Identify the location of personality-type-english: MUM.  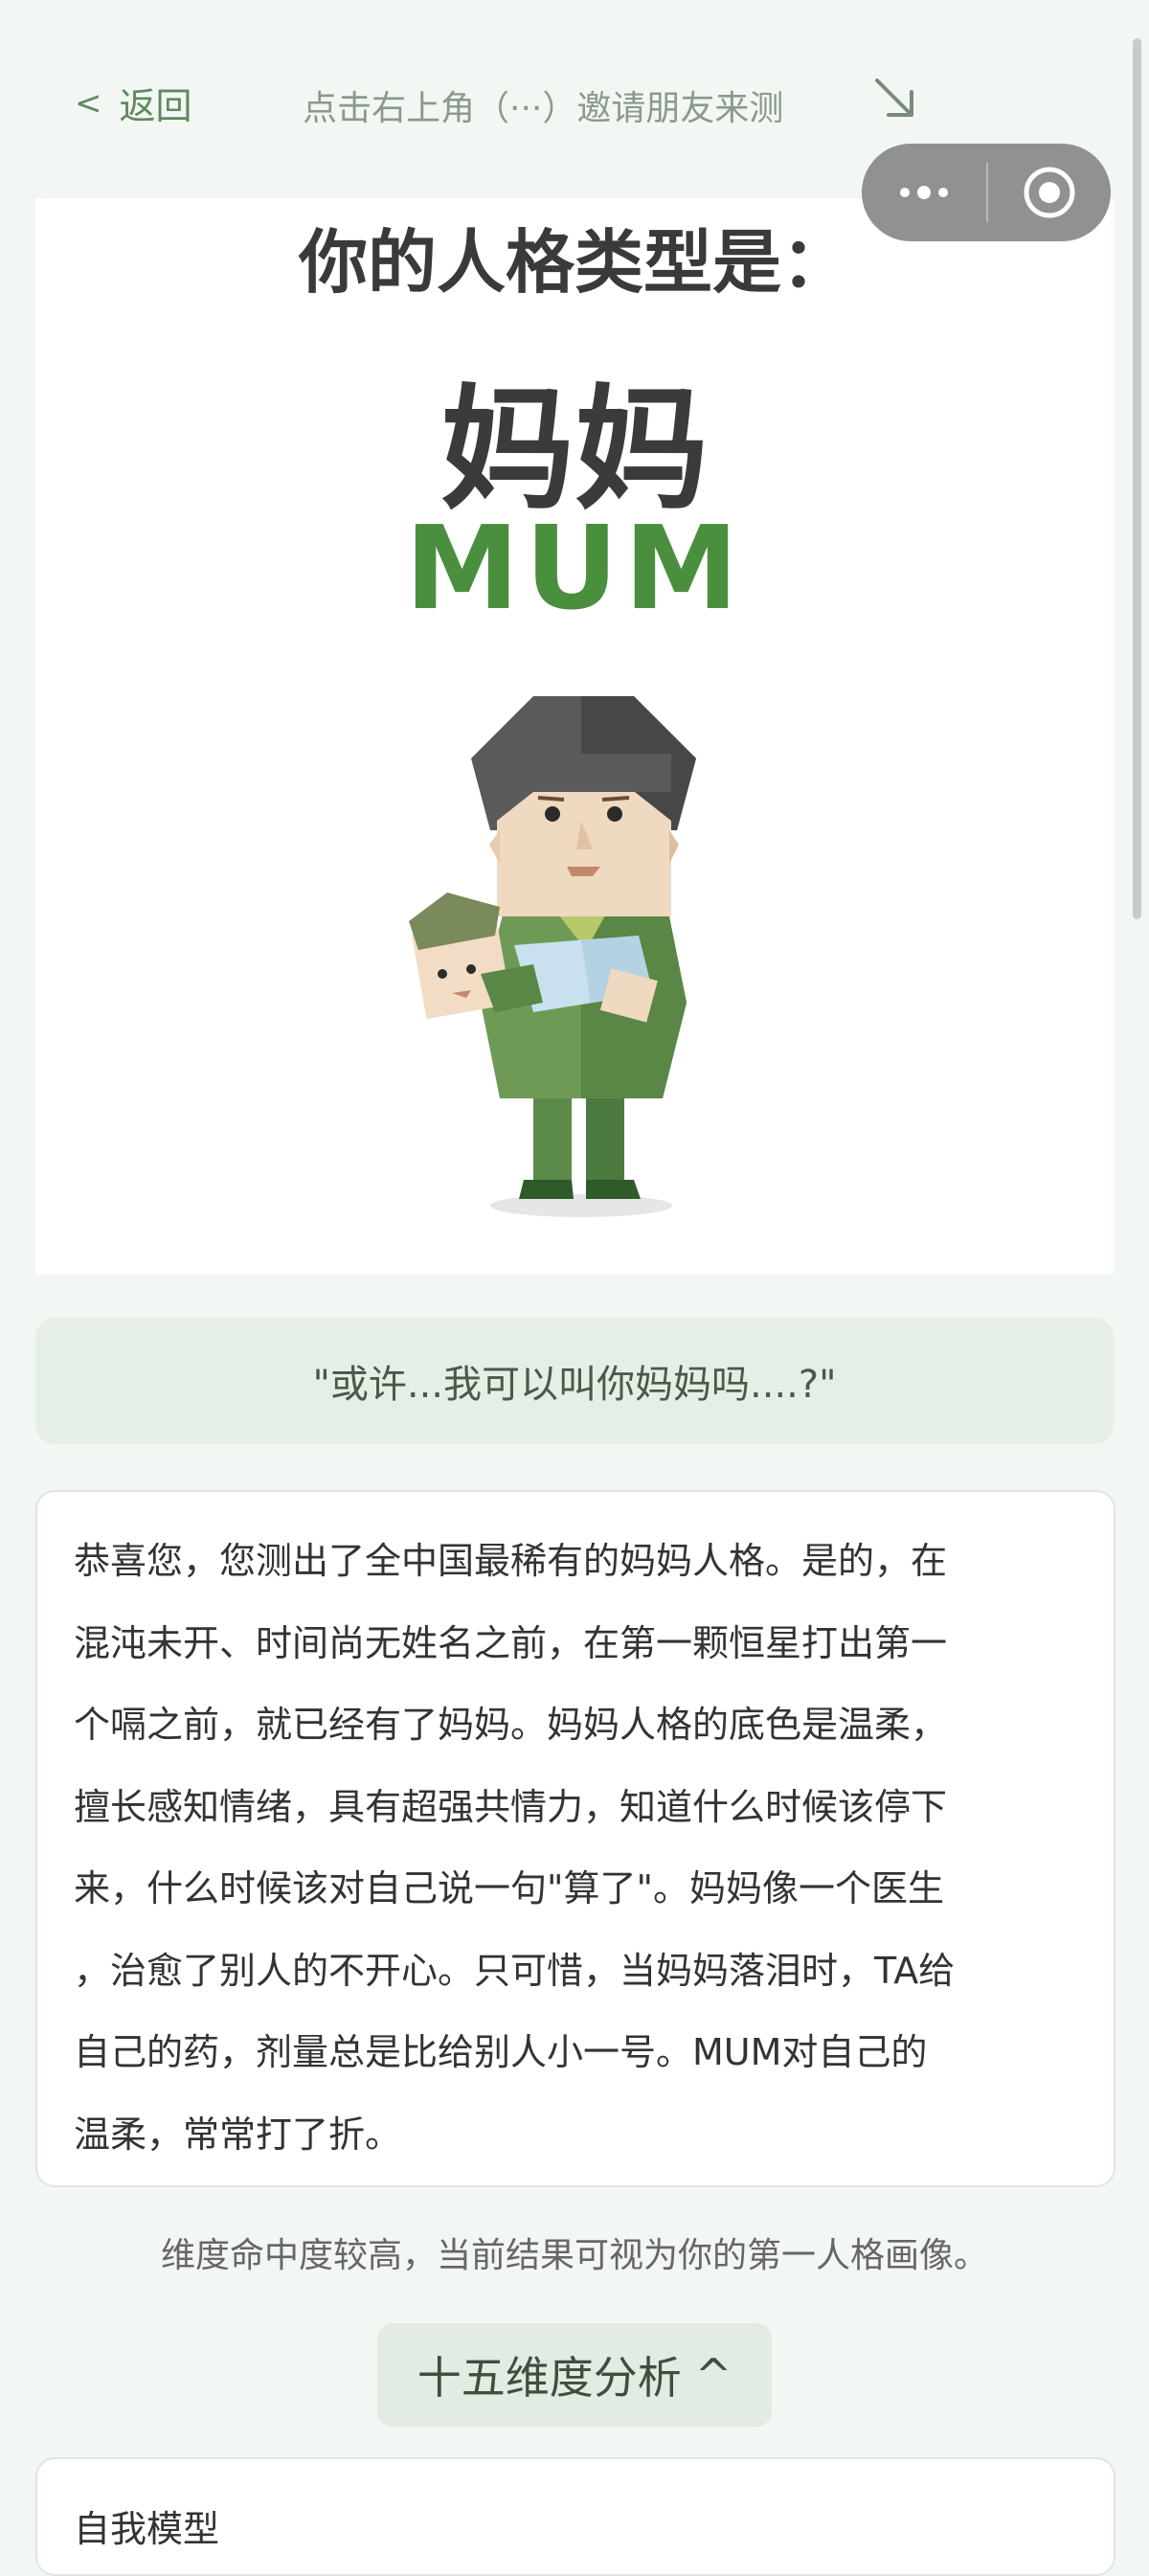
(575, 569).